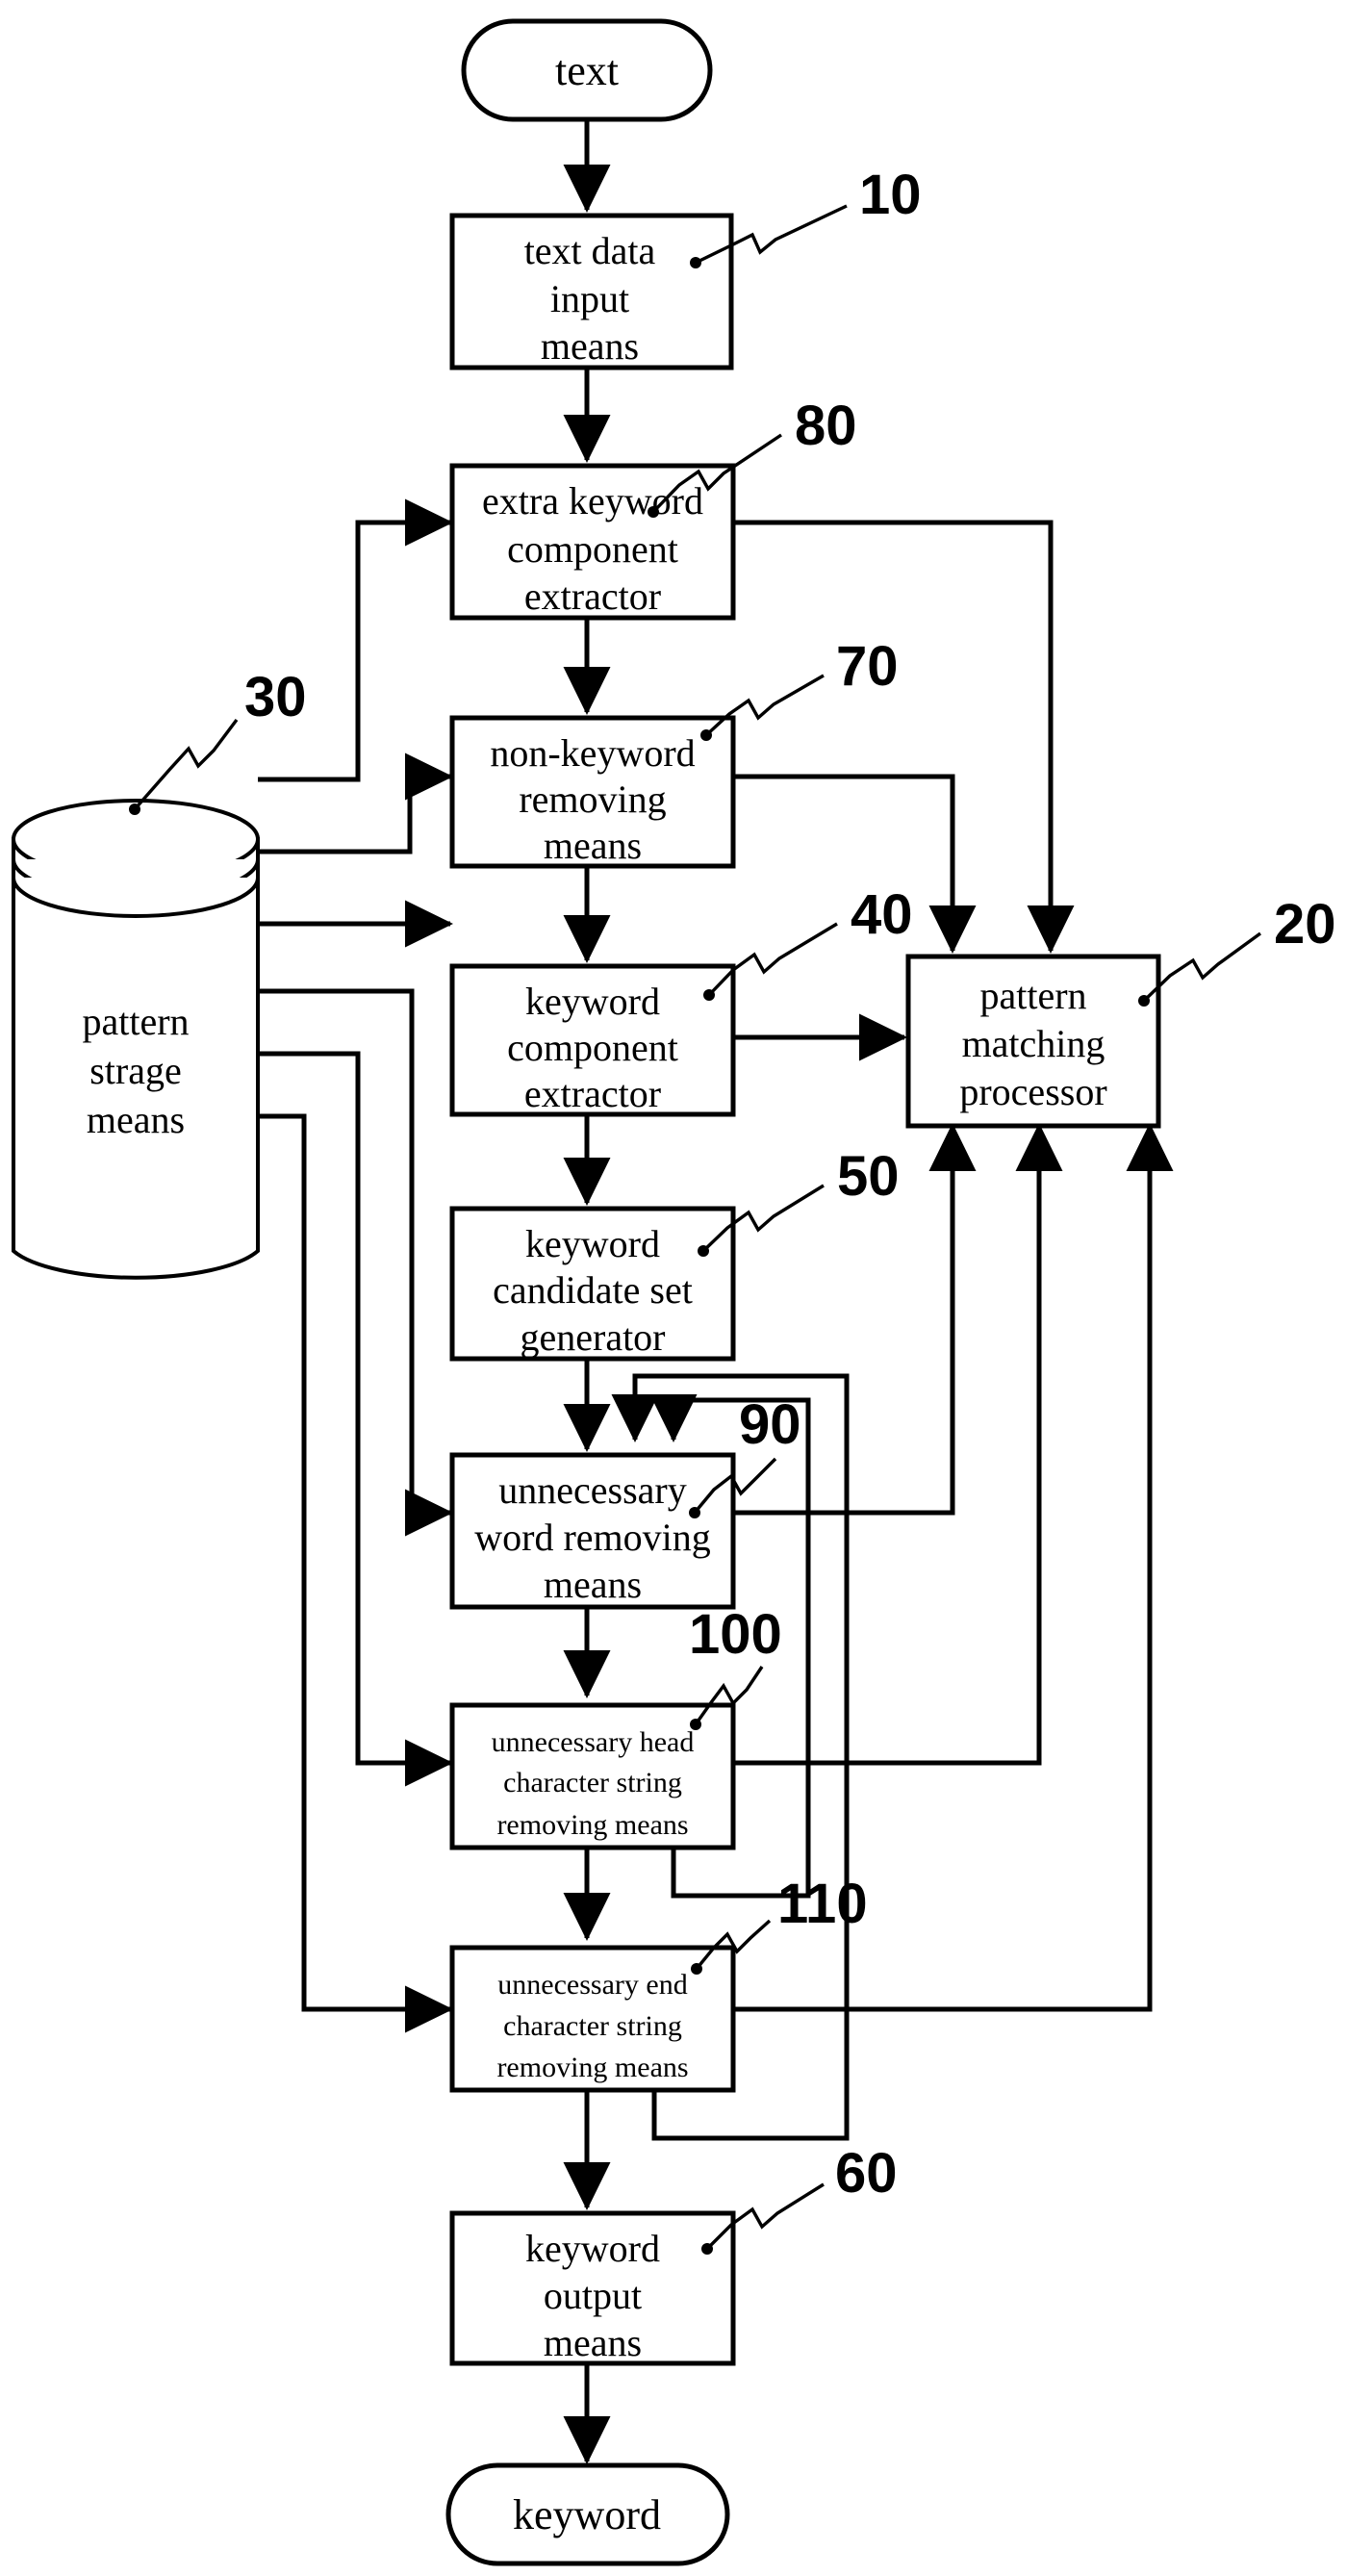 The image size is (1372, 2576). Describe the element at coordinates (735, 1634) in the screenshot. I see `ref-number-100: 100` at that location.